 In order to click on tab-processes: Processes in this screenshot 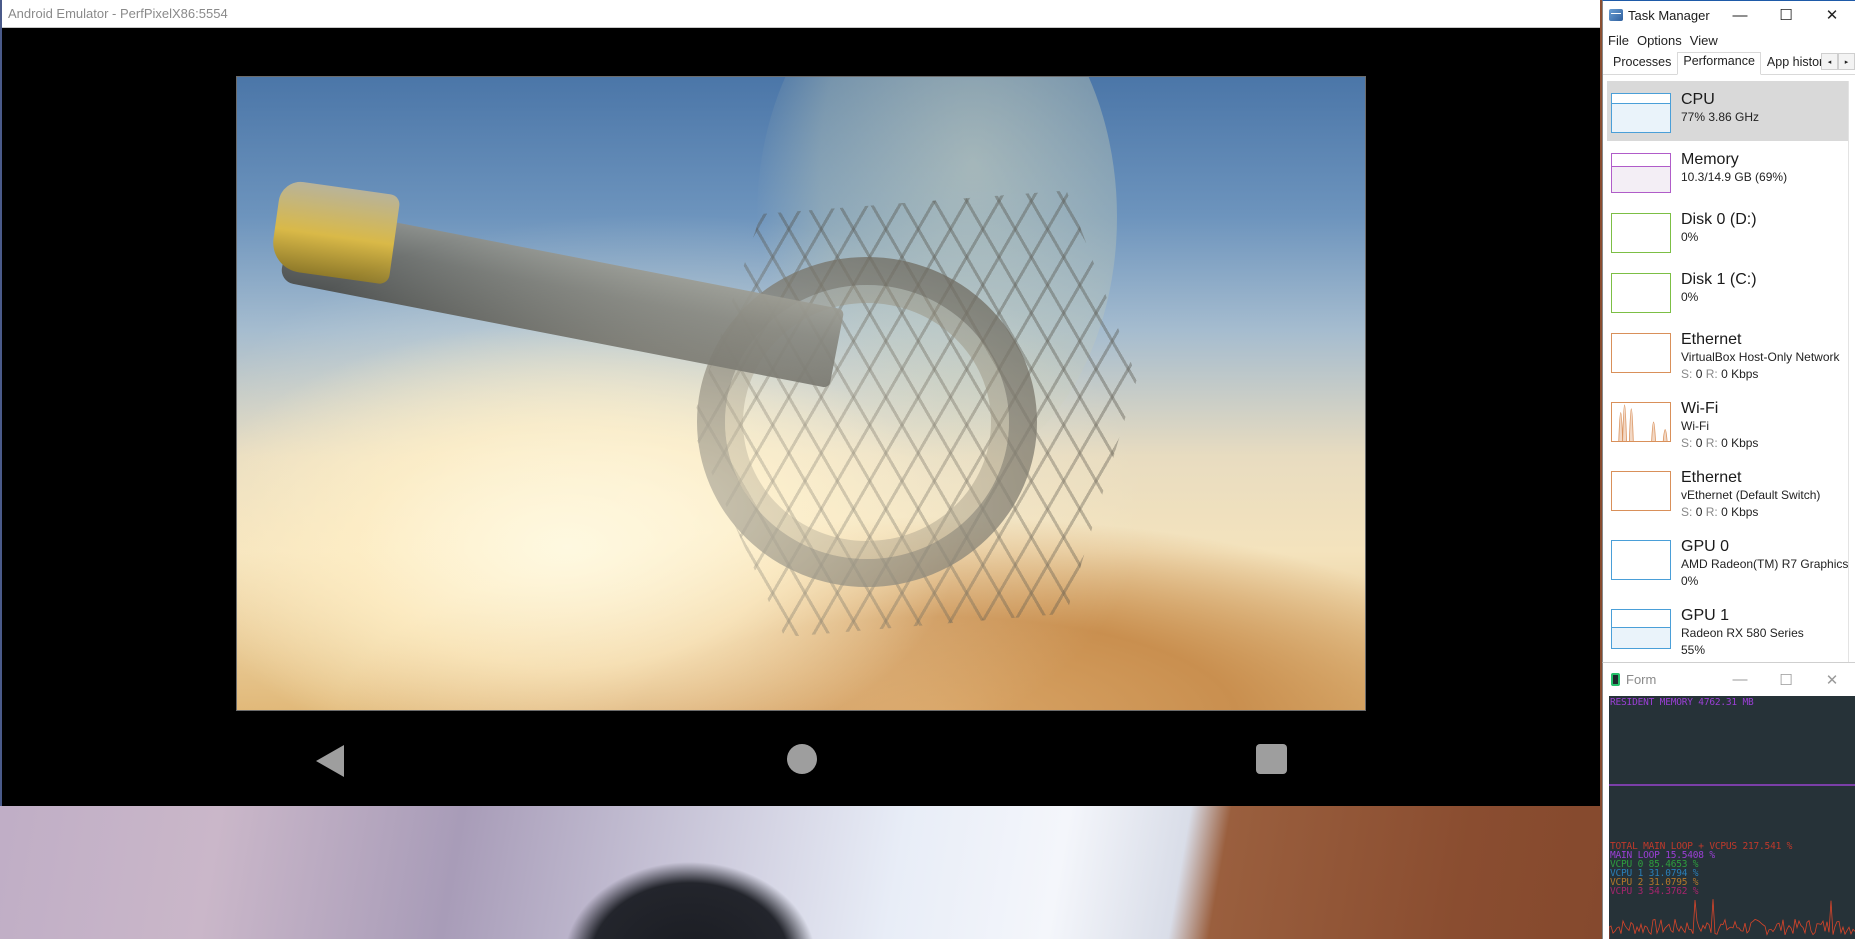, I will do `click(1642, 62)`.